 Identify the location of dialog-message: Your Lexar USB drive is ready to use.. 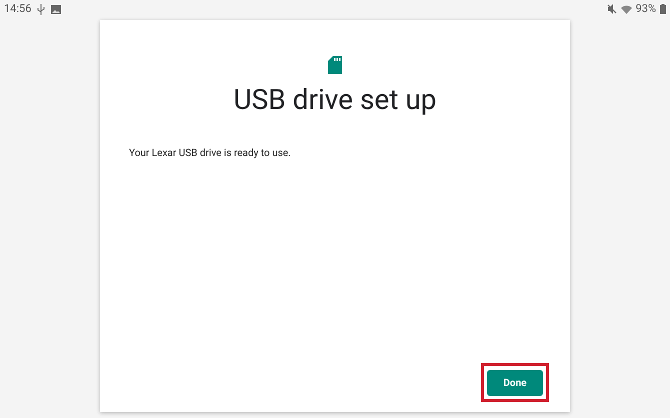
(210, 154).